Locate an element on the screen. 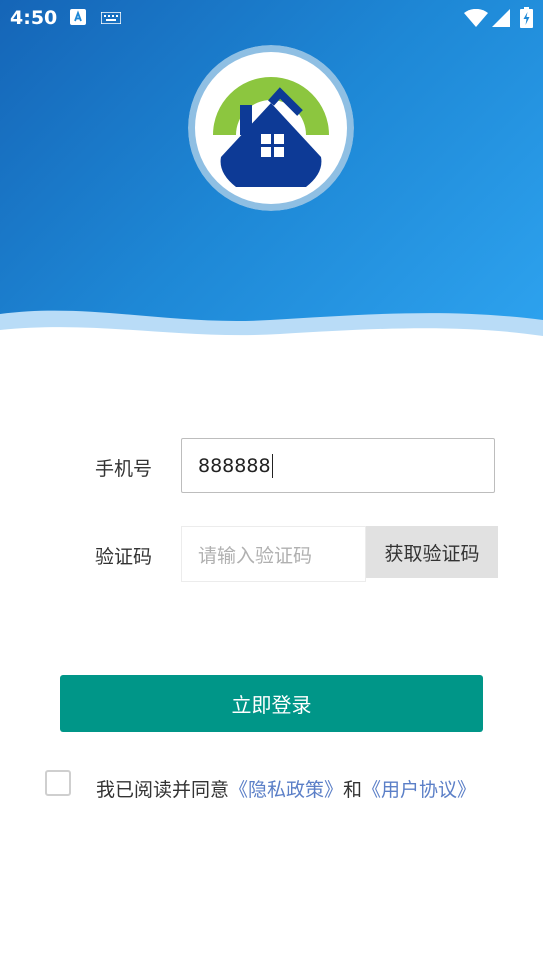 The height and width of the screenshot is (967, 543). code-input-placeholder: 请输入验证码 is located at coordinates (255, 555).